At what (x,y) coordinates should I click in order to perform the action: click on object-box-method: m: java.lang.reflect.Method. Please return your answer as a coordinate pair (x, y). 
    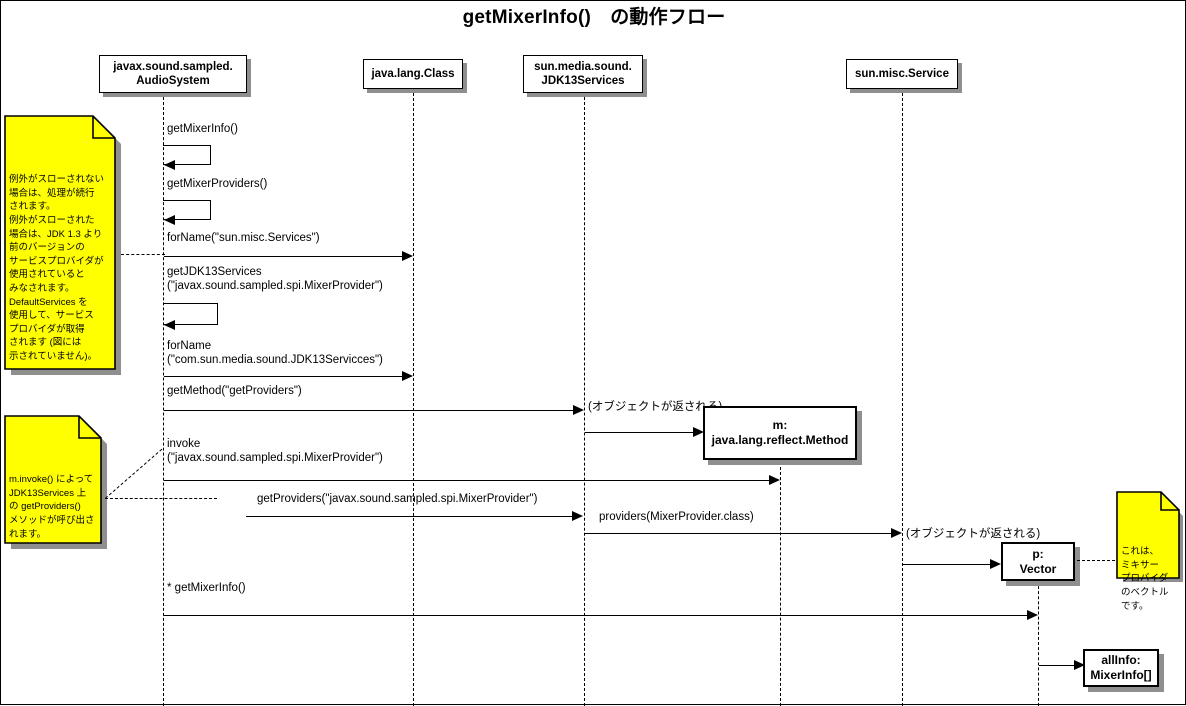
    Looking at the image, I should click on (780, 433).